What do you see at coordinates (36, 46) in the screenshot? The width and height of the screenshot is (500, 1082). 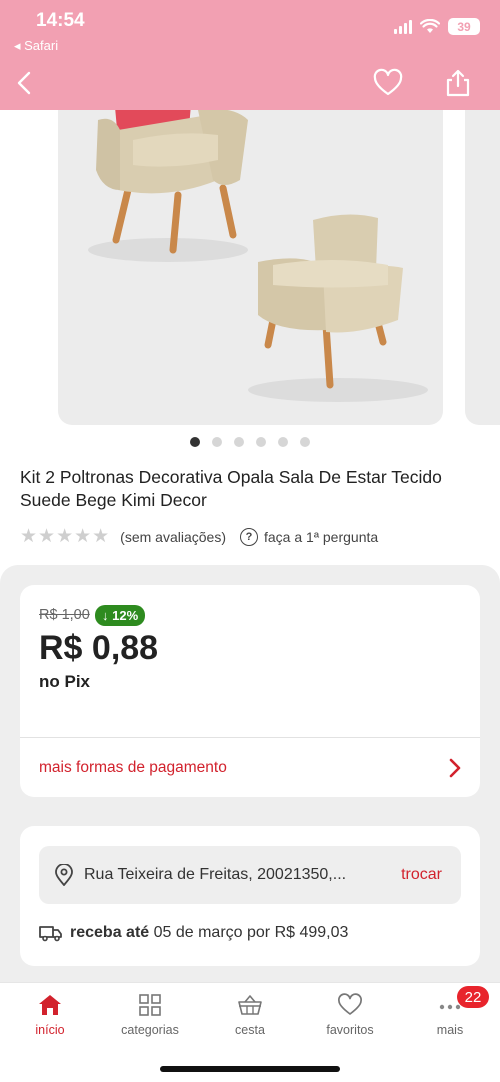 I see `back-to-safari-link: ◂ Safari` at bounding box center [36, 46].